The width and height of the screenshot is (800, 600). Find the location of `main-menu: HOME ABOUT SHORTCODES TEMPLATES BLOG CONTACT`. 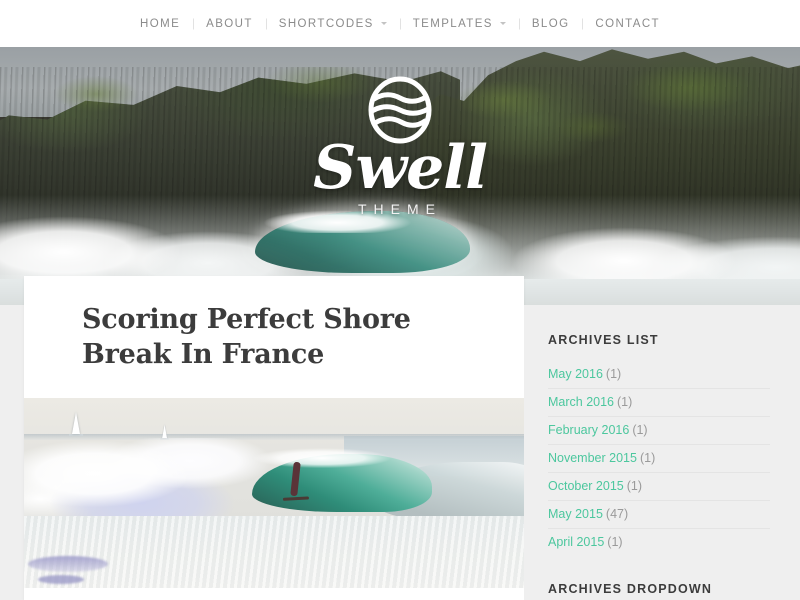

main-menu: HOME ABOUT SHORTCODES TEMPLATES BLOG CONTACT is located at coordinates (400, 24).